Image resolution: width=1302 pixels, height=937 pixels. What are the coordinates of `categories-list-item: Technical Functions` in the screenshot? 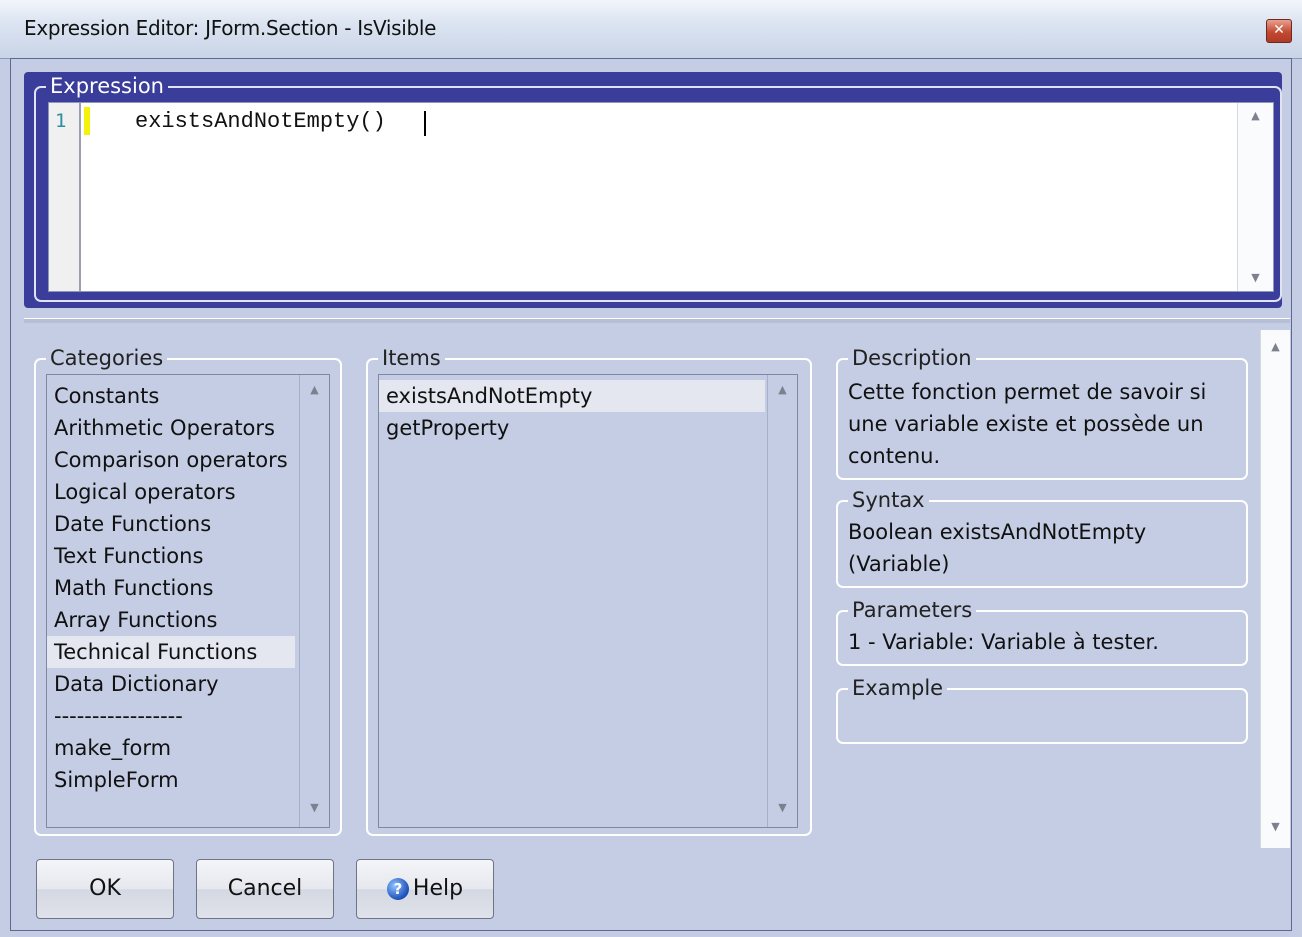 It's located at (171, 652).